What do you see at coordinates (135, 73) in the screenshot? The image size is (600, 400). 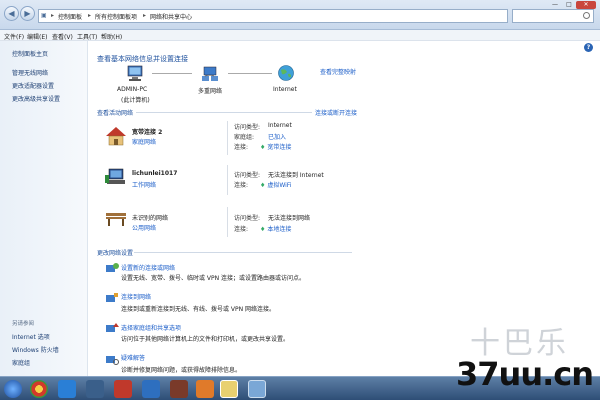 I see `computer-icon` at bounding box center [135, 73].